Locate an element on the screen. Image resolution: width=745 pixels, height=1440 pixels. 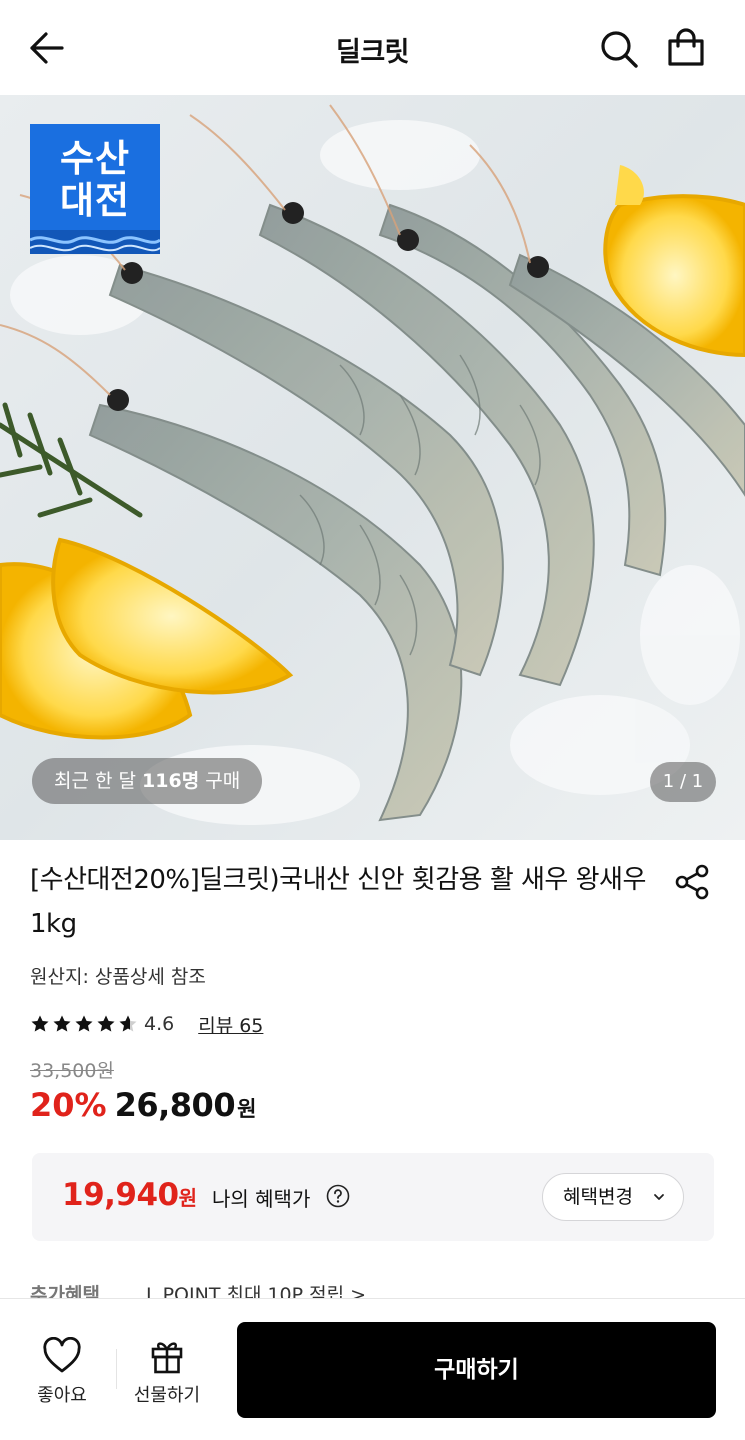
original-price: 33,500원 is located at coordinates (72, 1071).